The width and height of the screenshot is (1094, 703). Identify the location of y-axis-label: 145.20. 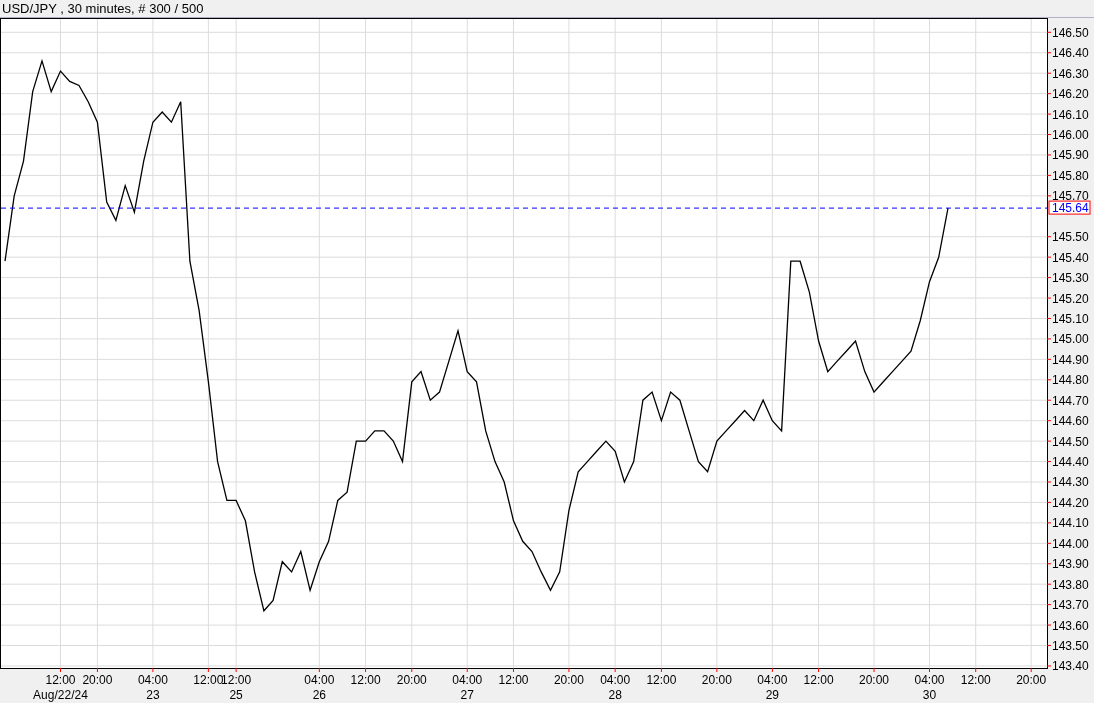
(1070, 298).